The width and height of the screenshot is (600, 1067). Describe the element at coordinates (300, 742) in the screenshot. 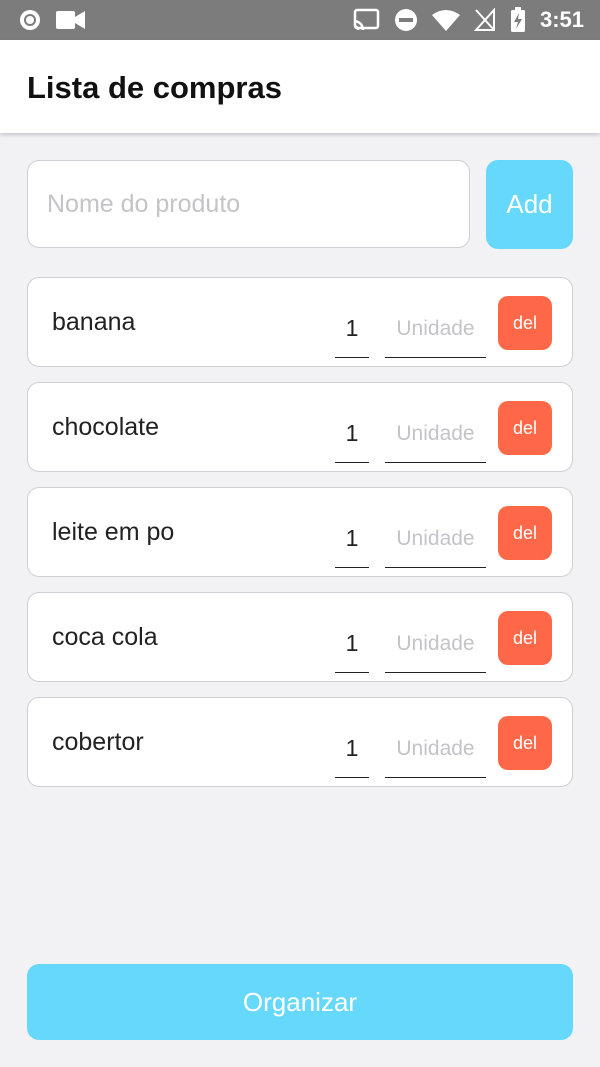

I see `list-item: cobertor del` at that location.